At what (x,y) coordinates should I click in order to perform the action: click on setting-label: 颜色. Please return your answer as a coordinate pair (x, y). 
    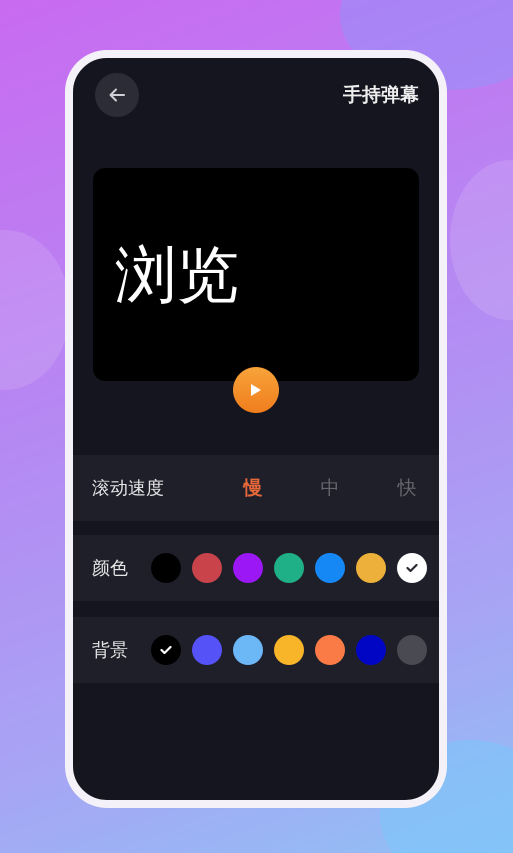
    Looking at the image, I should click on (110, 568).